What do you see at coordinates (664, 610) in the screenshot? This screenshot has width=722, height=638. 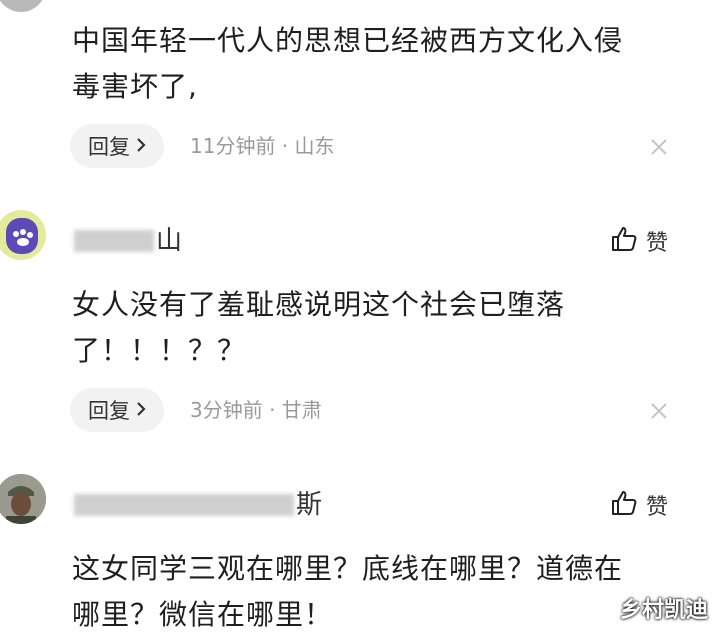 I see `watermark: 乡村凯迪` at bounding box center [664, 610].